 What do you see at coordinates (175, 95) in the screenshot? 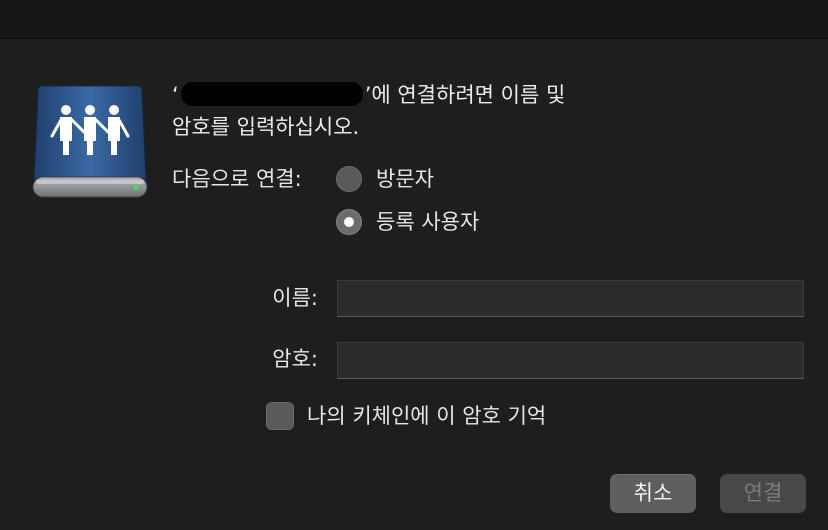
I see `message-open-quote: ‘` at bounding box center [175, 95].